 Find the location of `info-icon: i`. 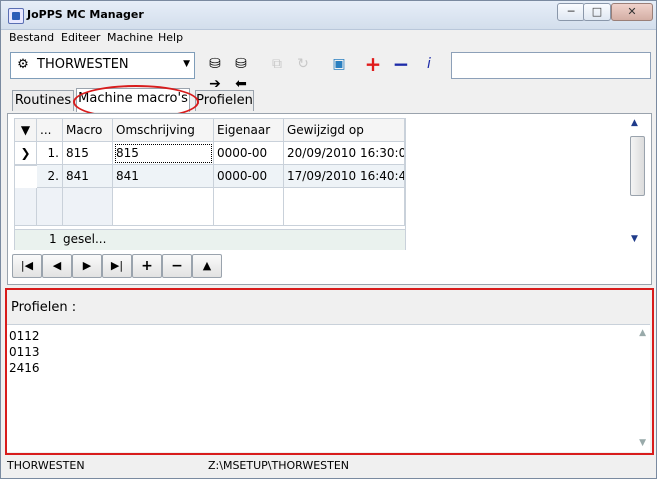

info-icon: i is located at coordinates (429, 64).